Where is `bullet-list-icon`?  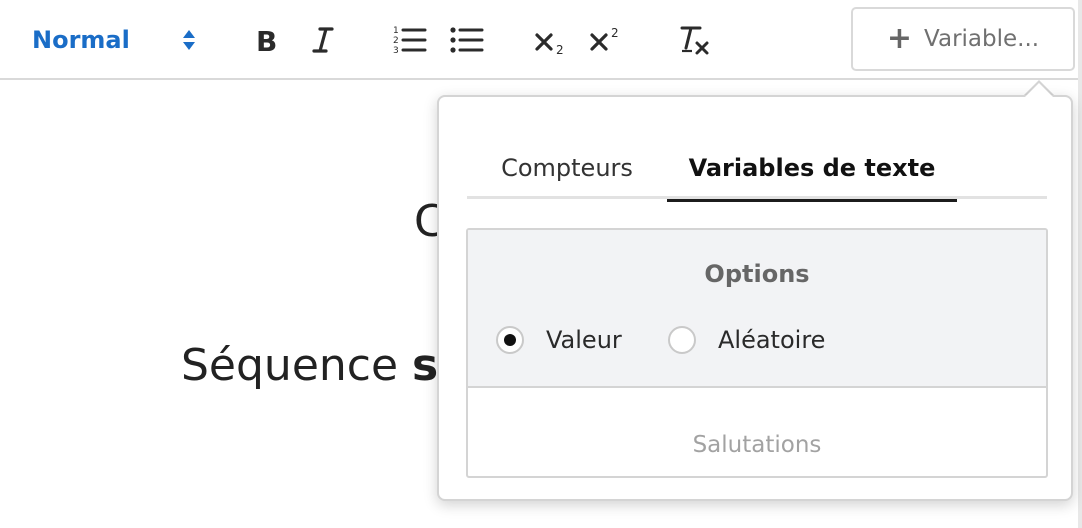
bullet-list-icon is located at coordinates (467, 40).